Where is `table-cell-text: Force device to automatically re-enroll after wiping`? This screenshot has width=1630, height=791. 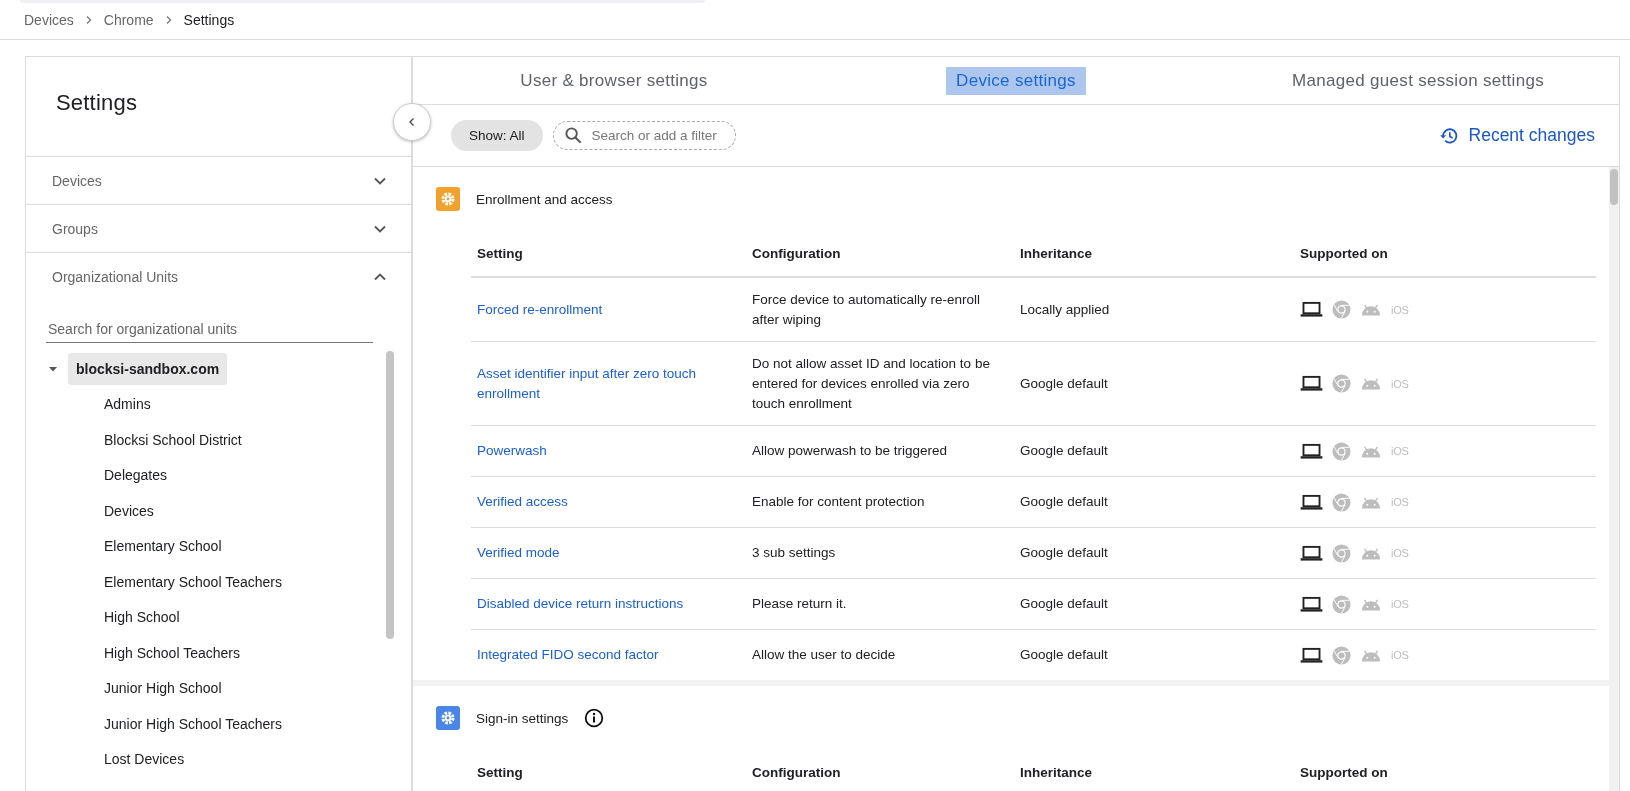 table-cell-text: Force device to automatically re-enroll after wiping is located at coordinates (867, 309).